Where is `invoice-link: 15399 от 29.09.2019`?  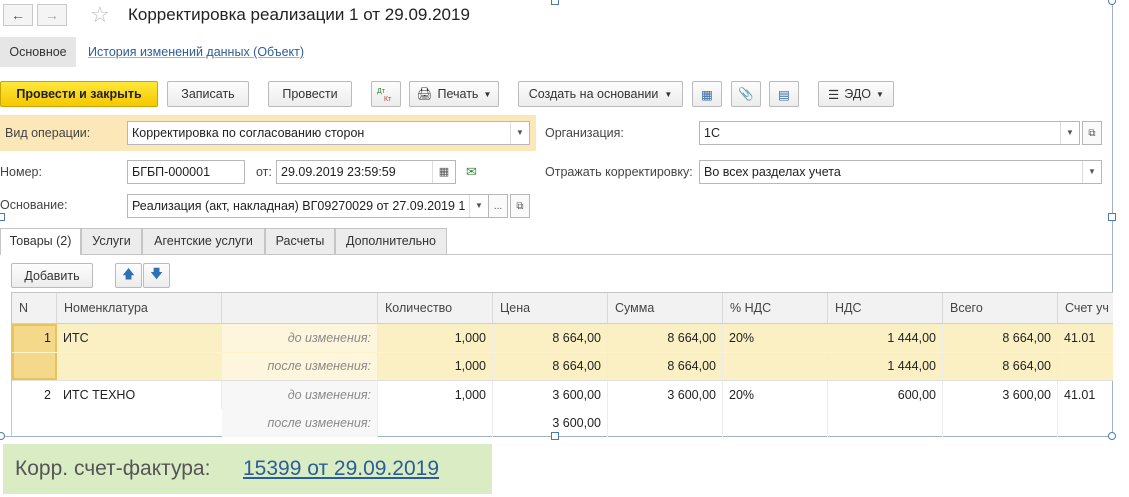
invoice-link: 15399 от 29.09.2019 is located at coordinates (341, 469).